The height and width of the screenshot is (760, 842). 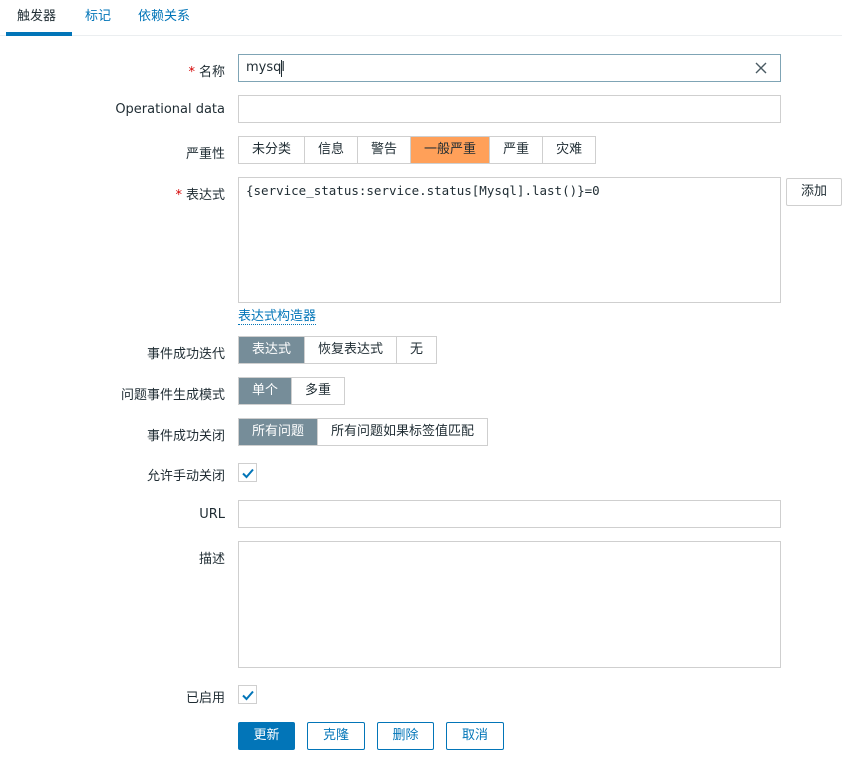 I want to click on clear-icon, so click(x=761, y=68).